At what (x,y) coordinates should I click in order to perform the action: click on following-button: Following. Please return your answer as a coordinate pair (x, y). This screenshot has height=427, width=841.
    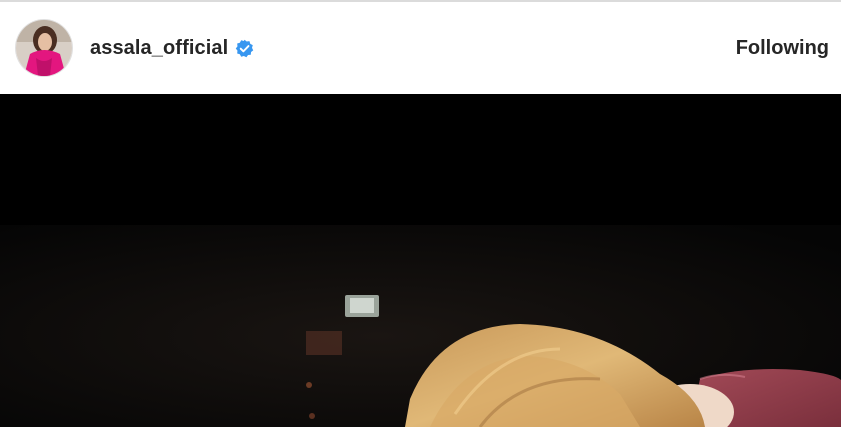
    Looking at the image, I should click on (782, 48).